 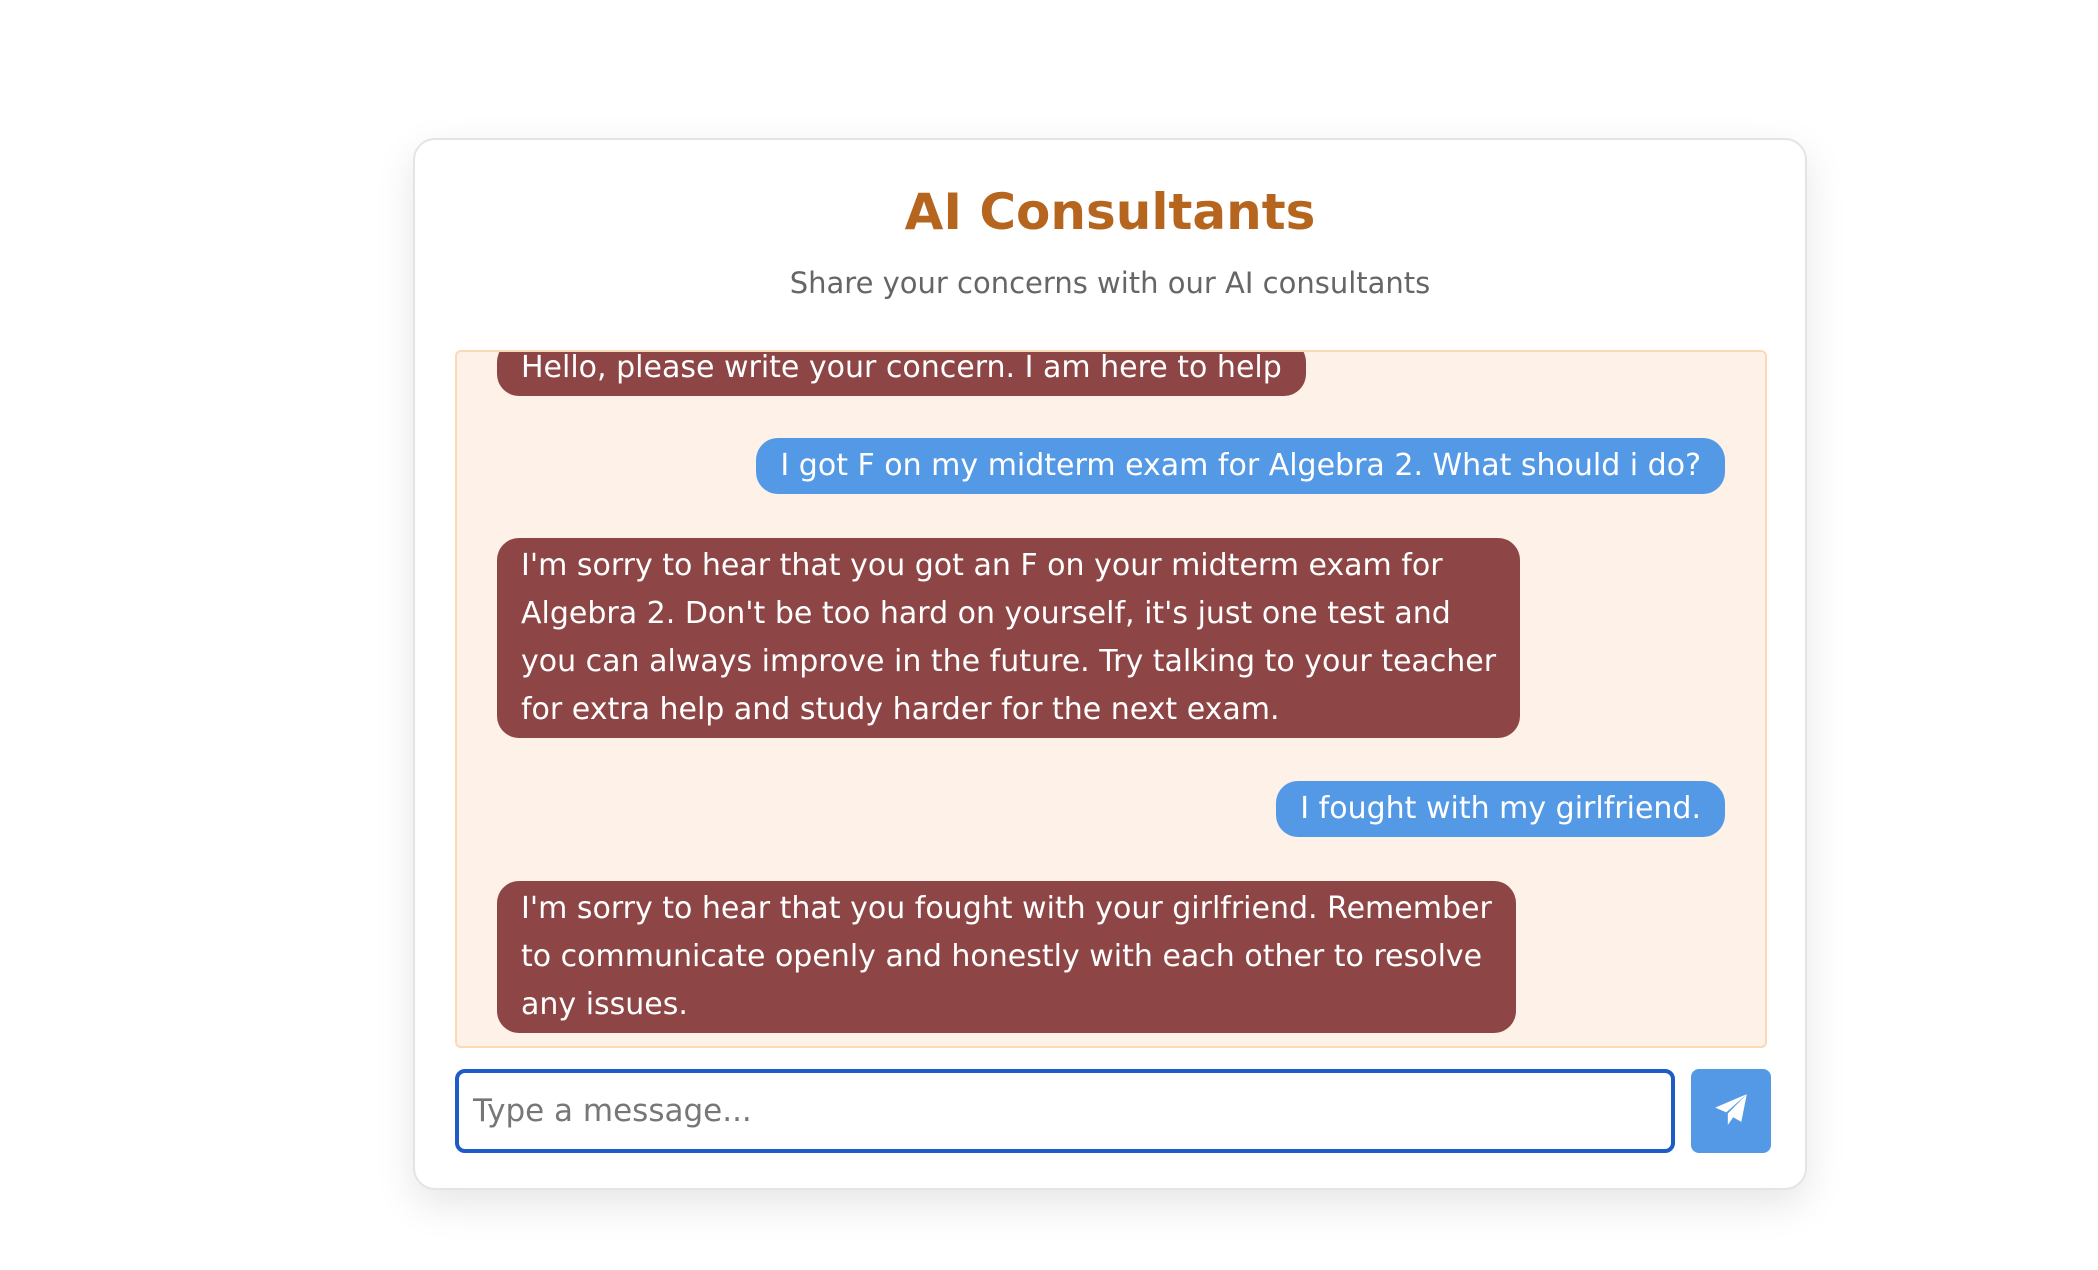 What do you see at coordinates (1500, 809) in the screenshot?
I see `user-message: I fought with my girlfriend.` at bounding box center [1500, 809].